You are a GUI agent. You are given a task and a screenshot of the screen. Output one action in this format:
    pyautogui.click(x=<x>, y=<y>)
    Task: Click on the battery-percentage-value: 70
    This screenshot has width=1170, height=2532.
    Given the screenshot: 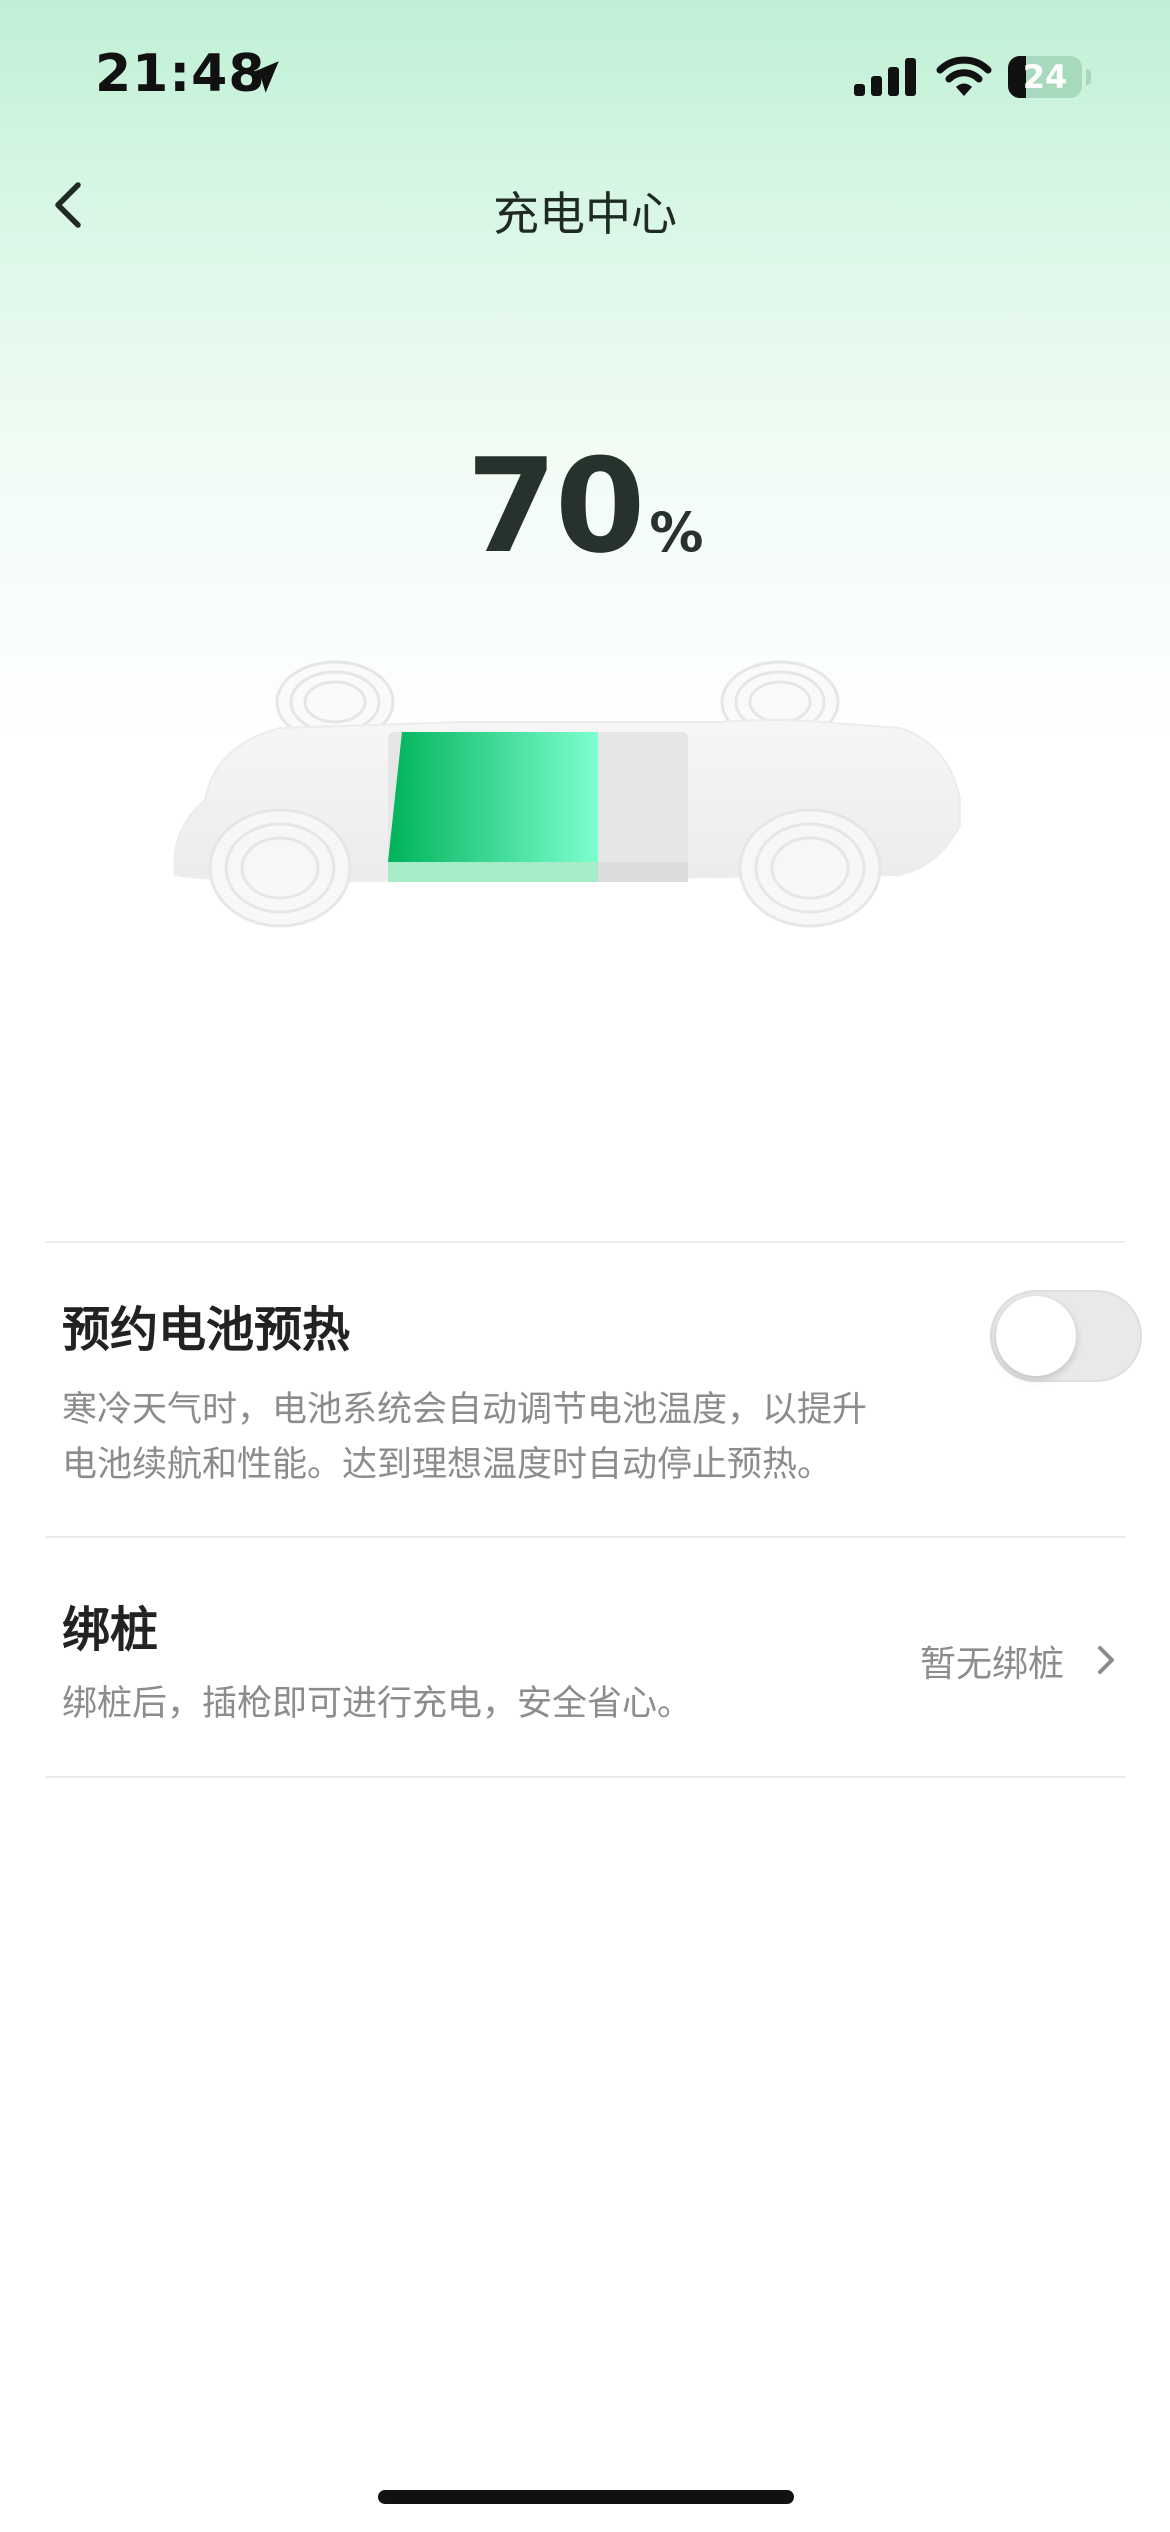 What is the action you would take?
    pyautogui.click(x=555, y=506)
    